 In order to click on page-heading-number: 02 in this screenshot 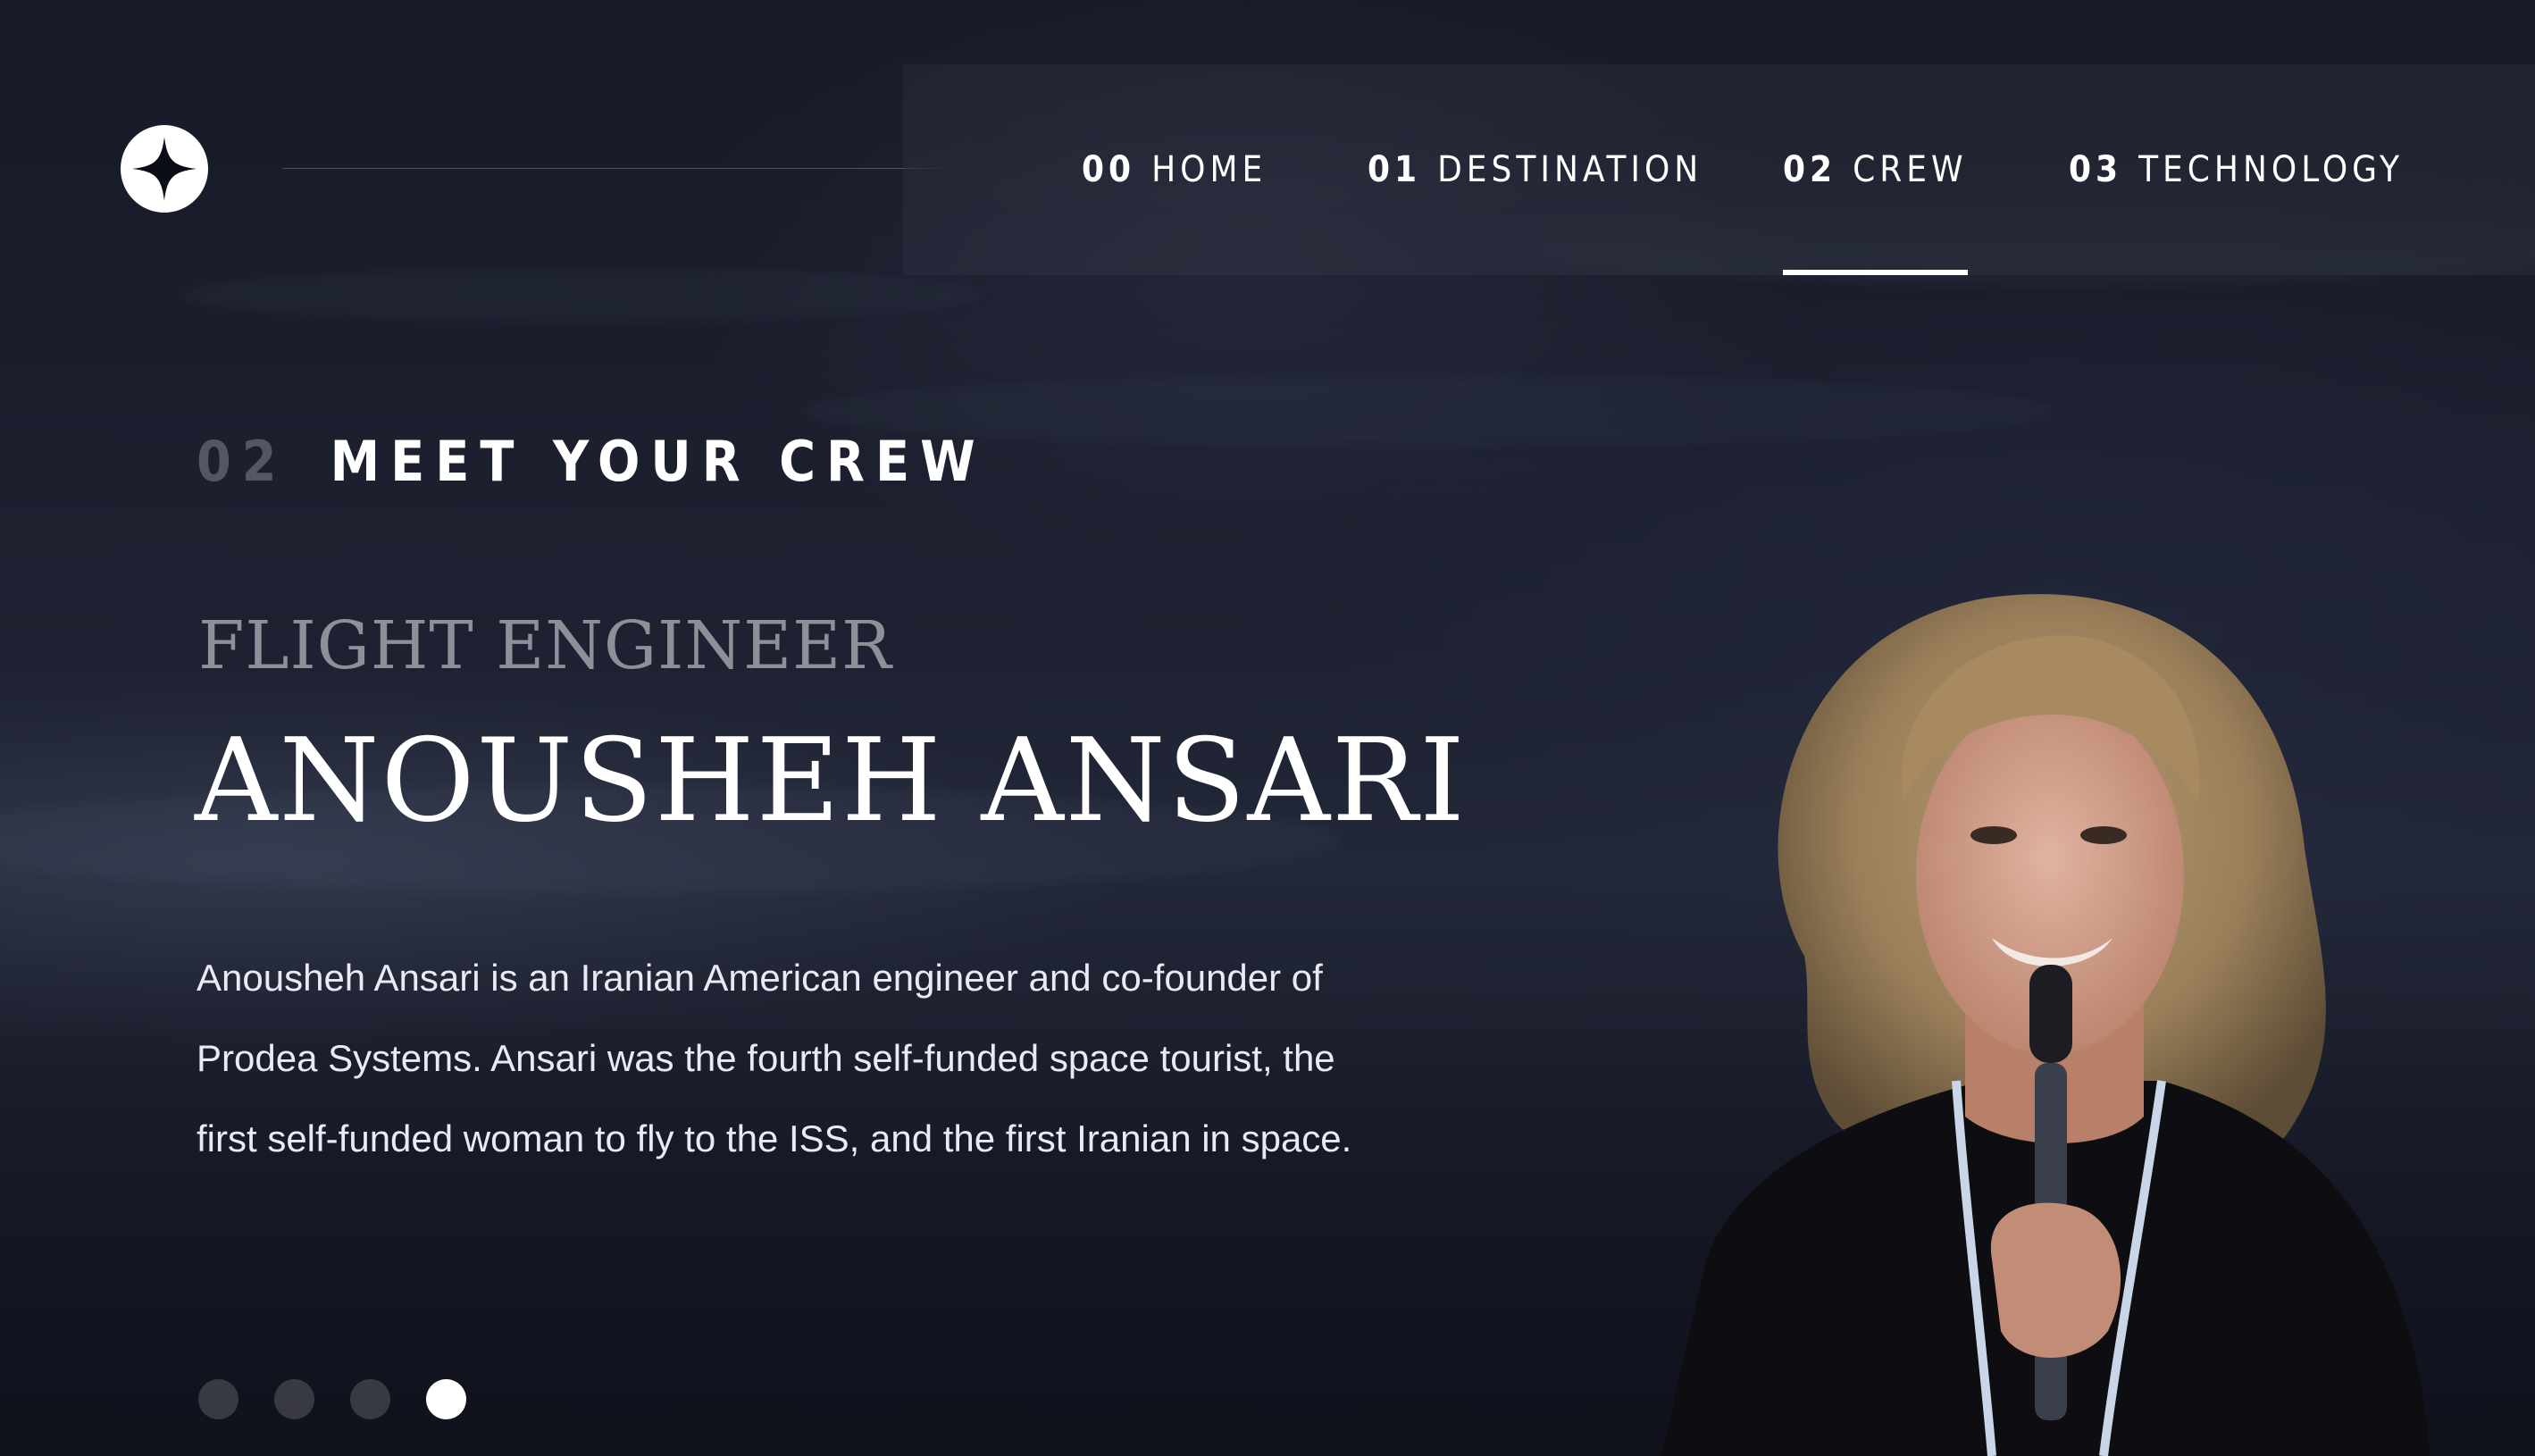, I will do `click(242, 462)`.